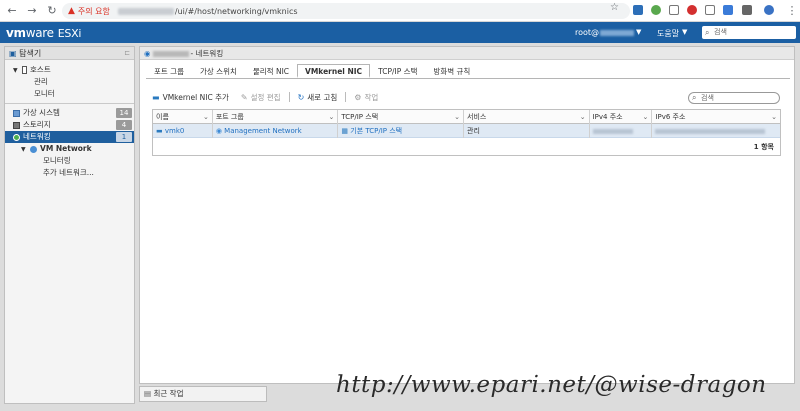  What do you see at coordinates (467, 53) in the screenshot?
I see `breadcrumb: ◉ - 네트워킹` at bounding box center [467, 53].